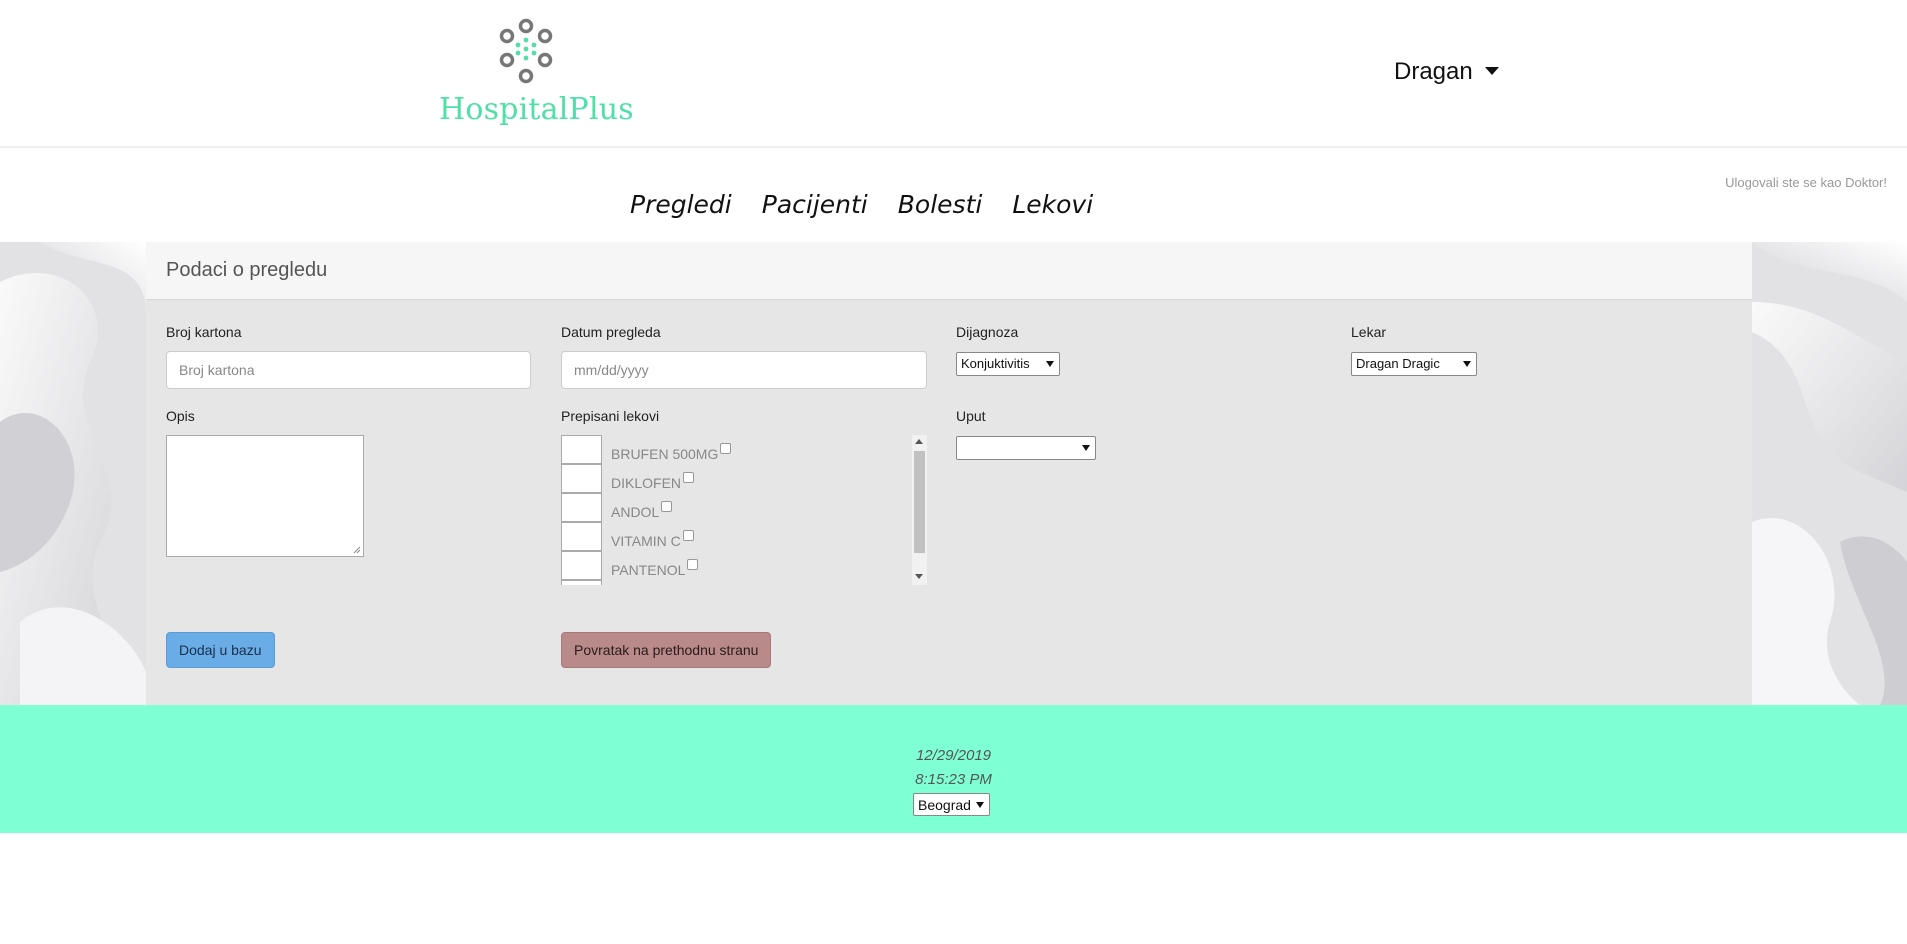  What do you see at coordinates (731, 565) in the screenshot?
I see `medication-item: PANTENOL` at bounding box center [731, 565].